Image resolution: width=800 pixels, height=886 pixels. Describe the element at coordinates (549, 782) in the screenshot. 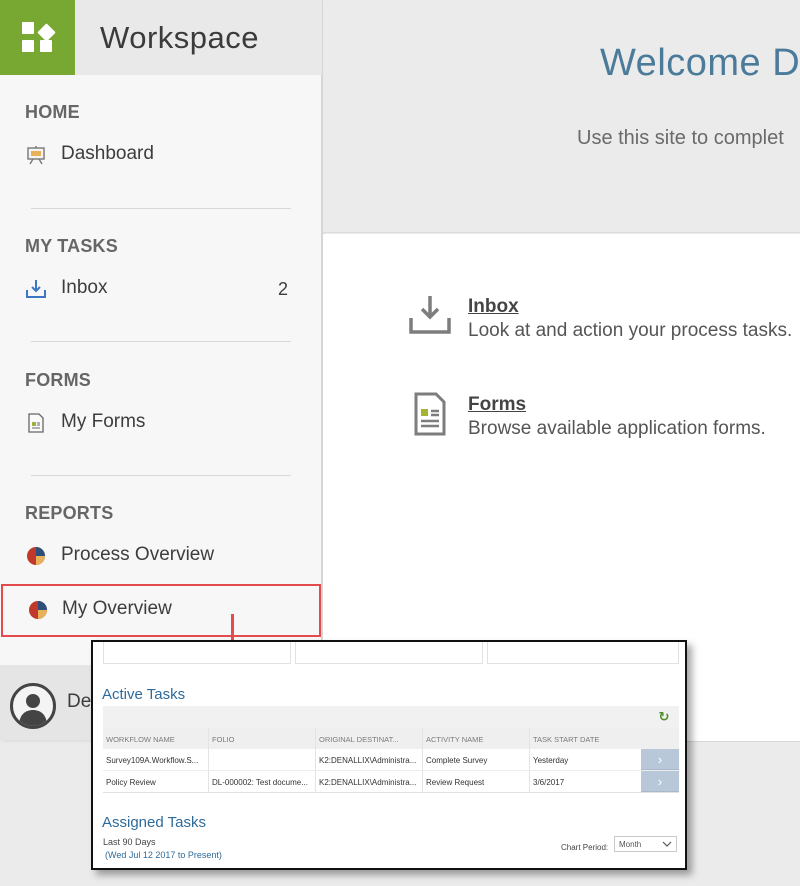

I see `table-cell: 3/6/2017` at that location.